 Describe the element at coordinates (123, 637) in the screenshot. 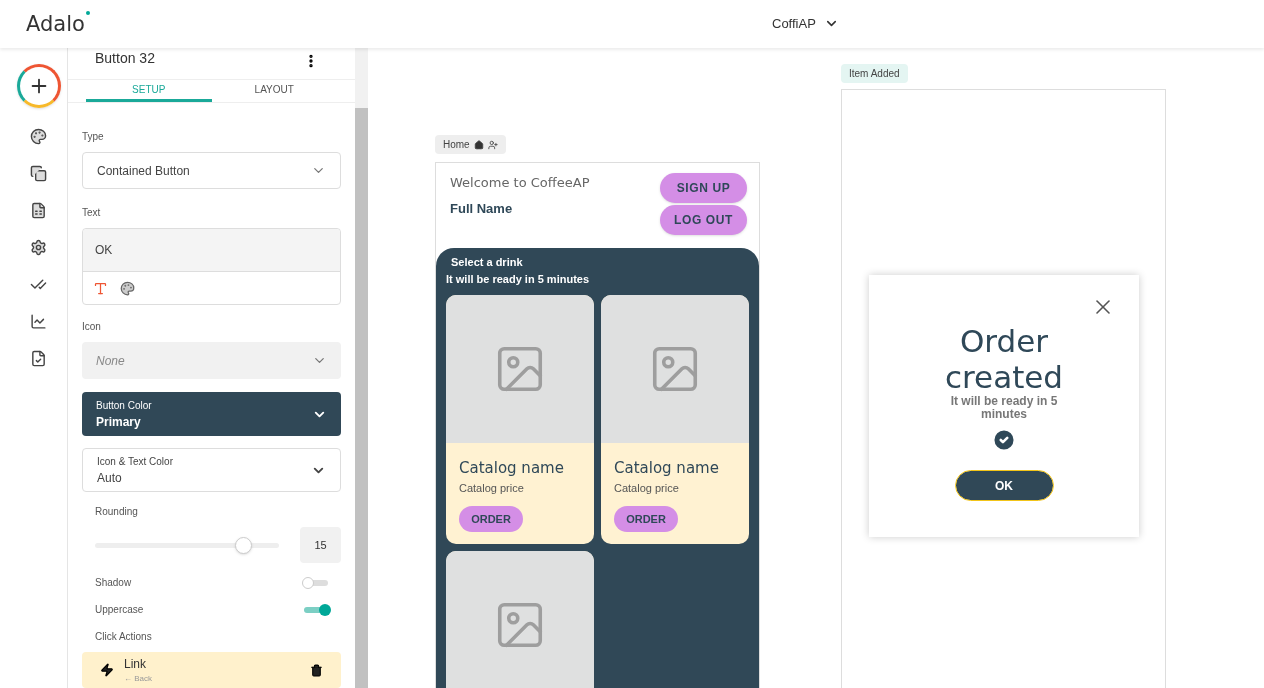

I see `field-label: Click Actions` at that location.